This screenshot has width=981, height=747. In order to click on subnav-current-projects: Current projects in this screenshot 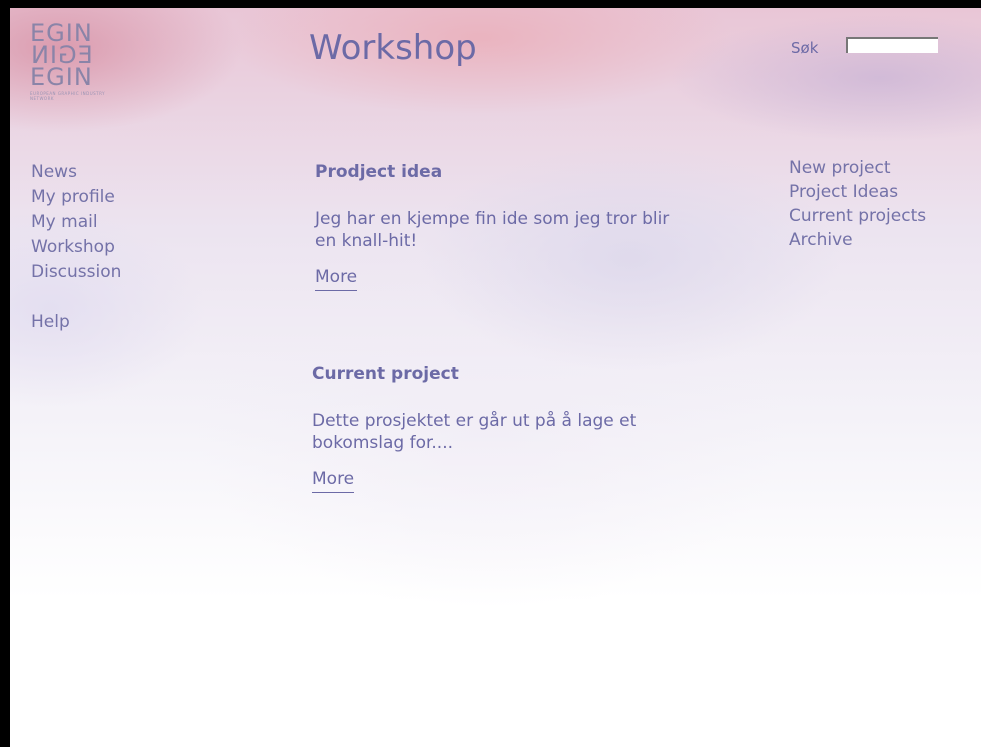, I will do `click(857, 216)`.